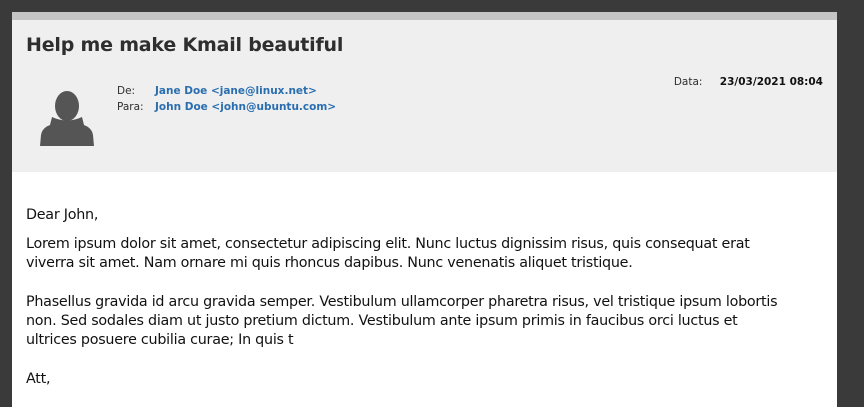 This screenshot has height=407, width=864. What do you see at coordinates (185, 45) in the screenshot?
I see `email-subject: Help me make Kmail beautiful` at bounding box center [185, 45].